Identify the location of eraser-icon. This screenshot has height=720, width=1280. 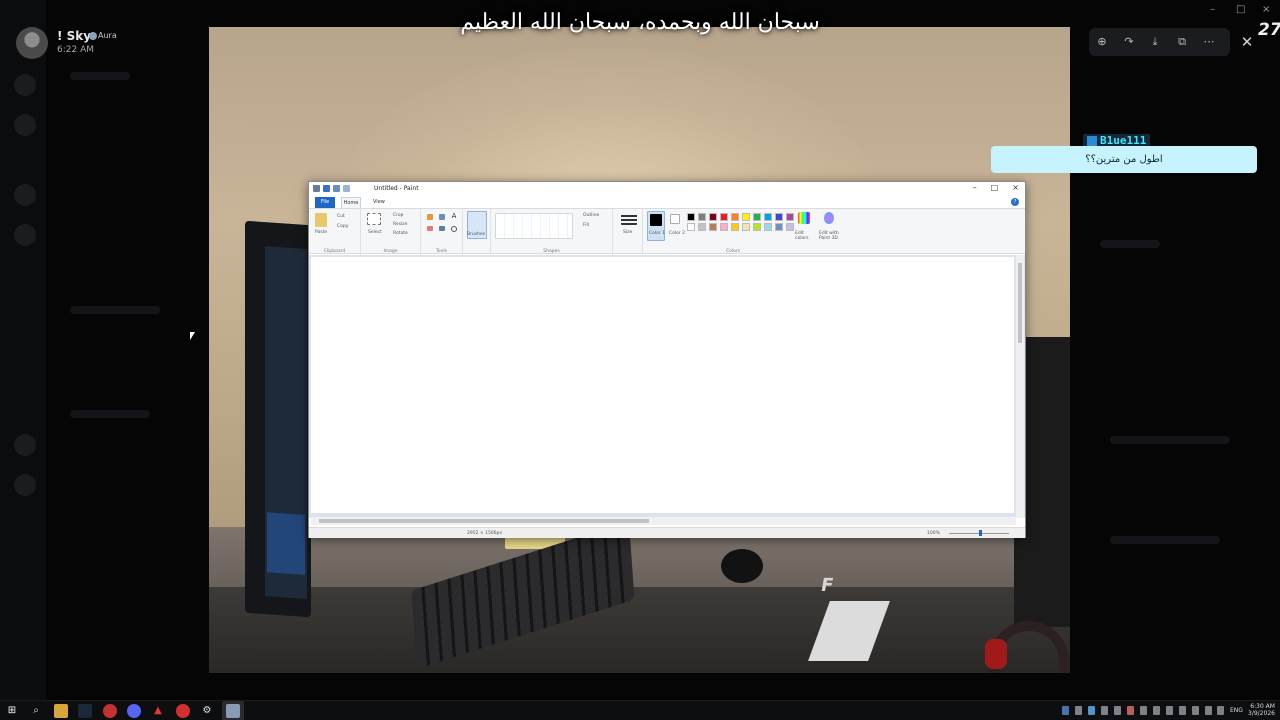
(430, 228).